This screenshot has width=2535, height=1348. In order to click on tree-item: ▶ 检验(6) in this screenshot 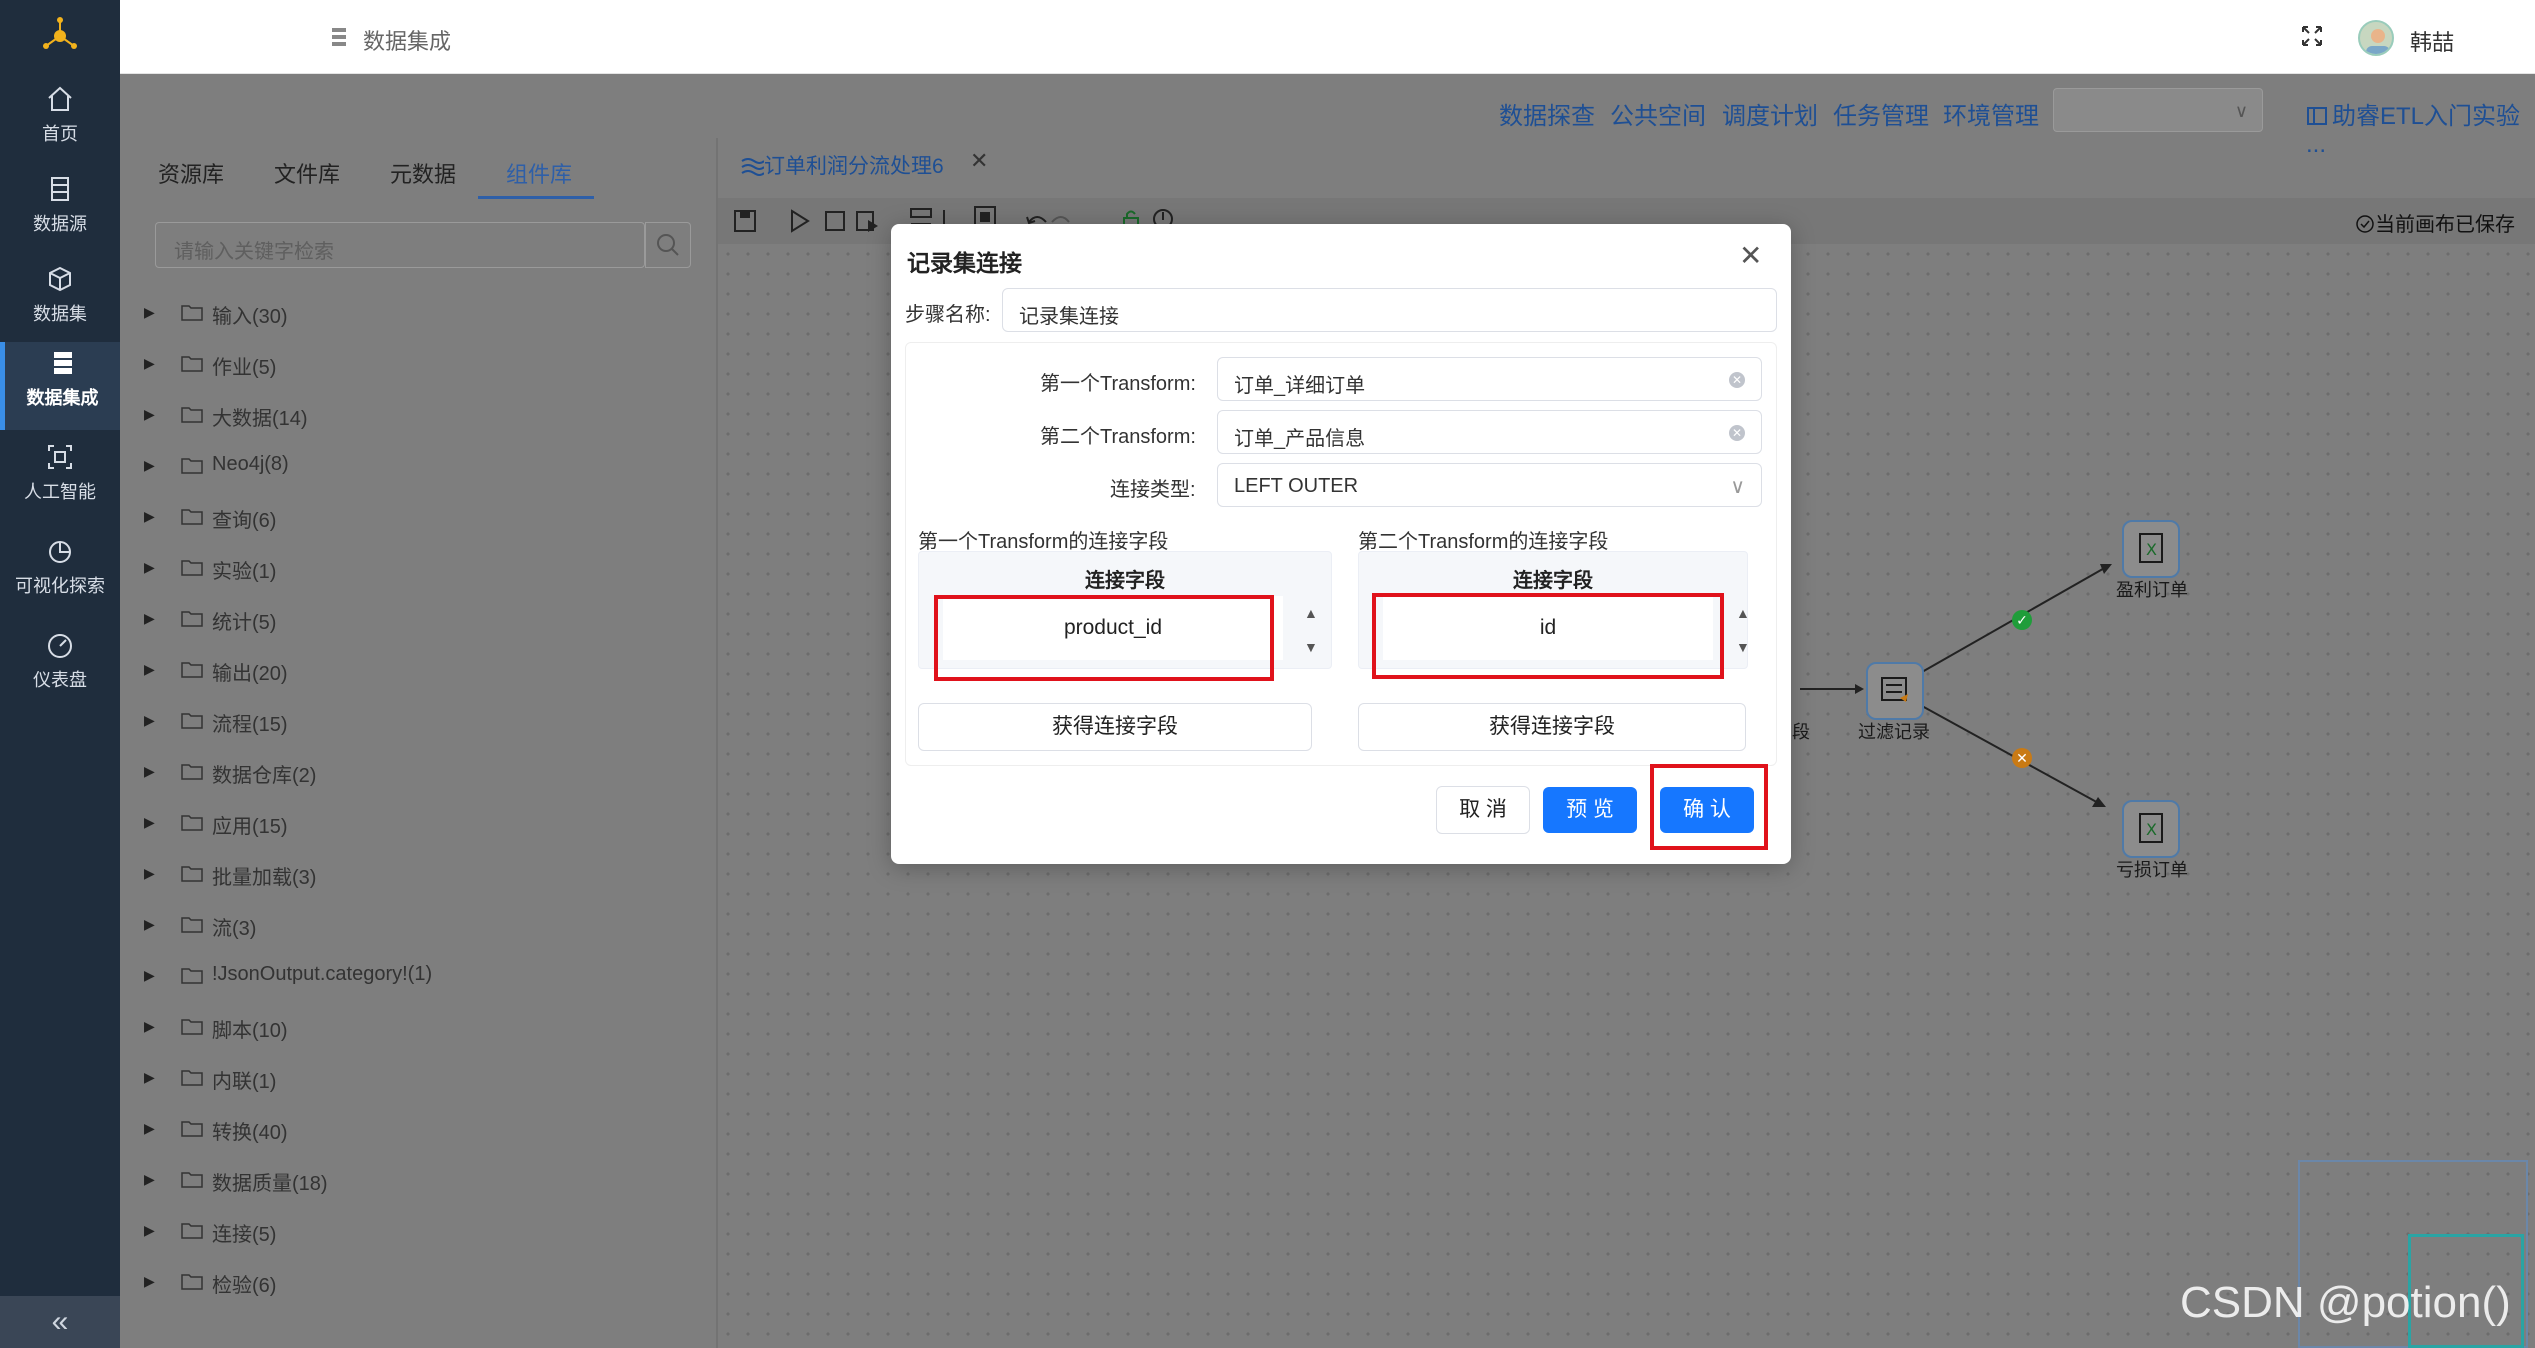, I will do `click(390, 1289)`.